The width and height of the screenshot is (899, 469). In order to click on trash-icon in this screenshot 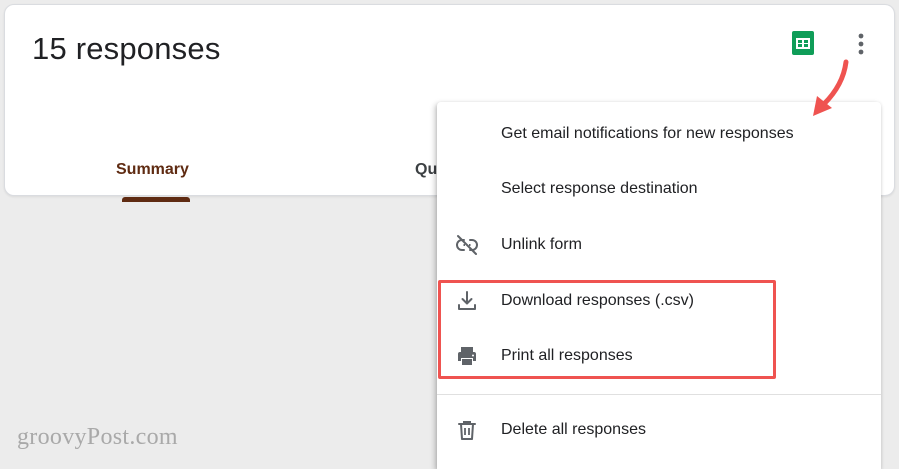, I will do `click(467, 430)`.